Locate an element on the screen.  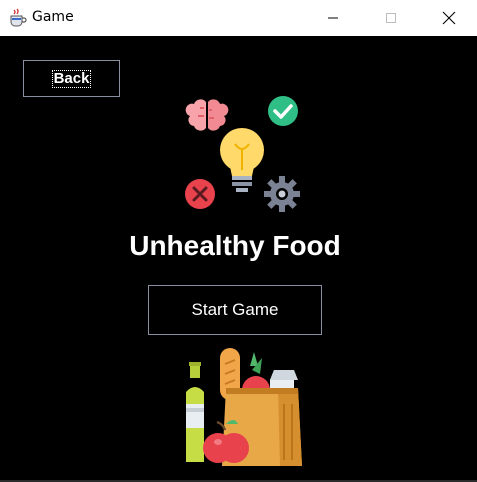
minimize-button is located at coordinates (333, 18).